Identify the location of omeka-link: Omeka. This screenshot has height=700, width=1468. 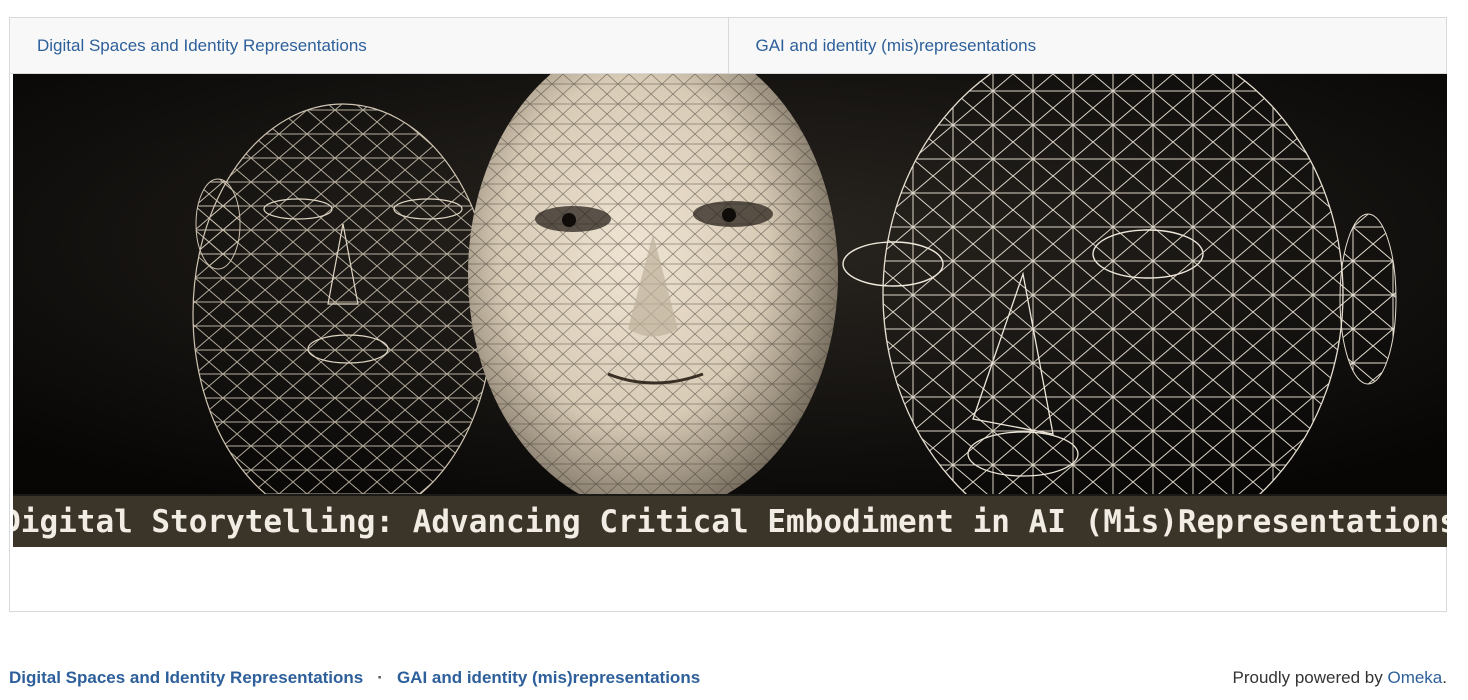
(1414, 677).